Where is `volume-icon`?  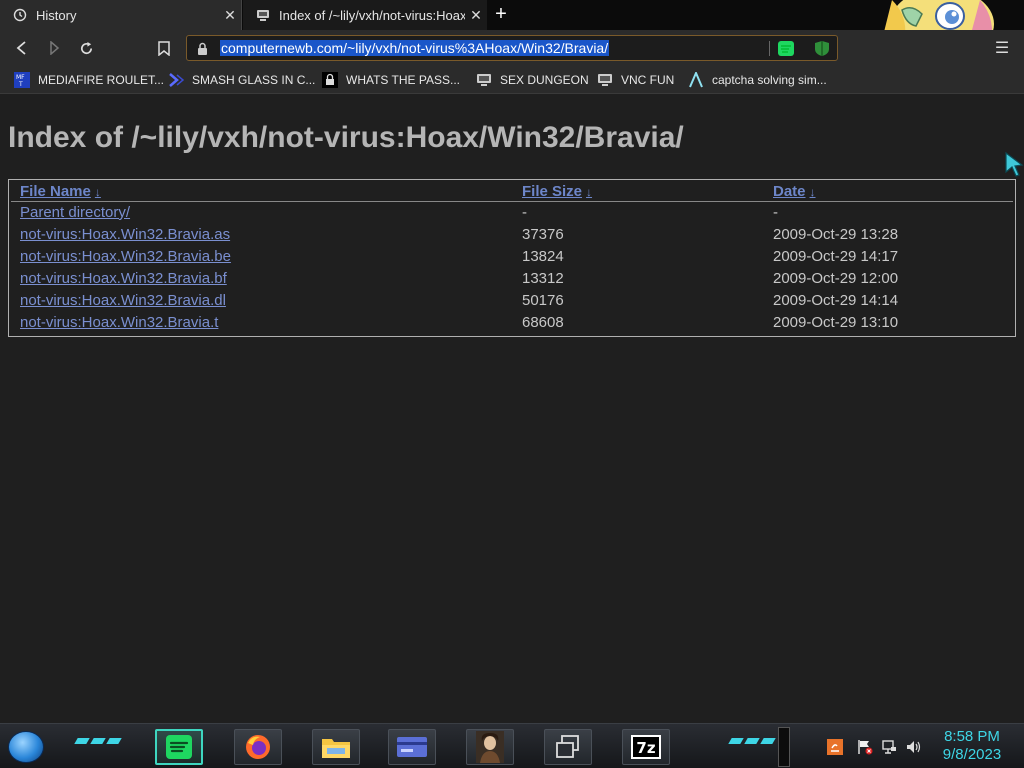
volume-icon is located at coordinates (913, 747).